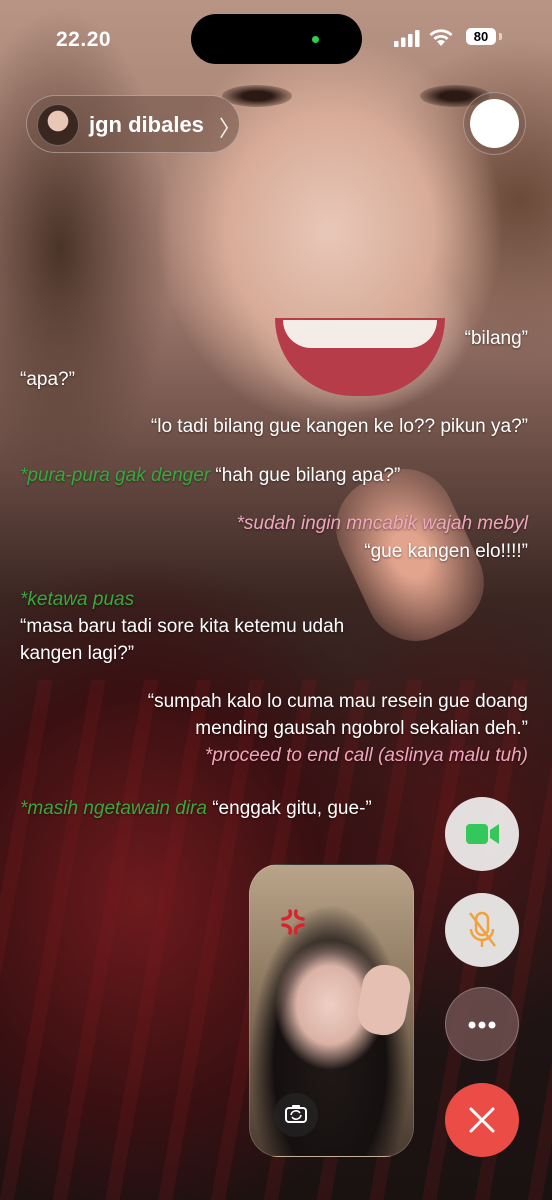 The width and height of the screenshot is (552, 1200). What do you see at coordinates (113, 808) in the screenshot?
I see `action-text: *masih ngetawain dira` at bounding box center [113, 808].